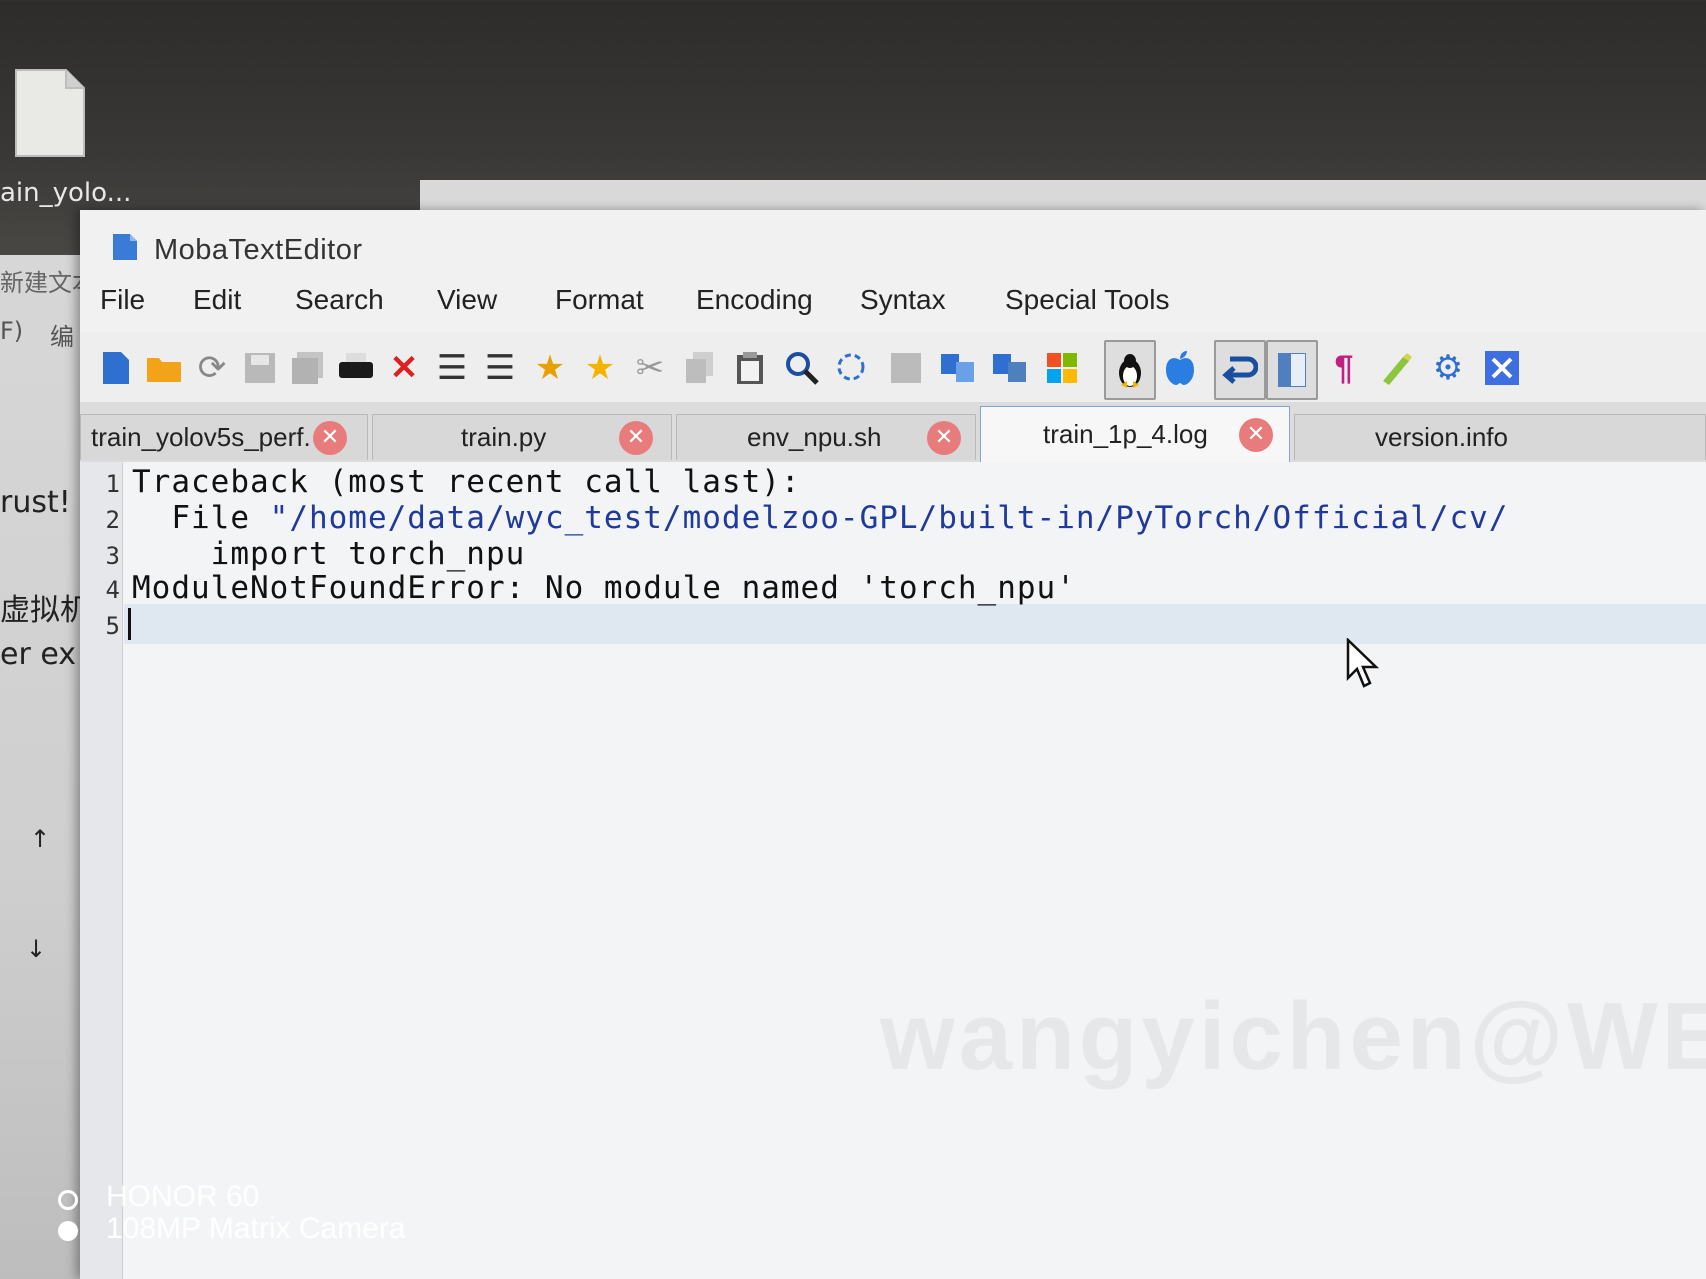 This screenshot has width=1706, height=1279. I want to click on mouse-cursor-icon, so click(1363, 663).